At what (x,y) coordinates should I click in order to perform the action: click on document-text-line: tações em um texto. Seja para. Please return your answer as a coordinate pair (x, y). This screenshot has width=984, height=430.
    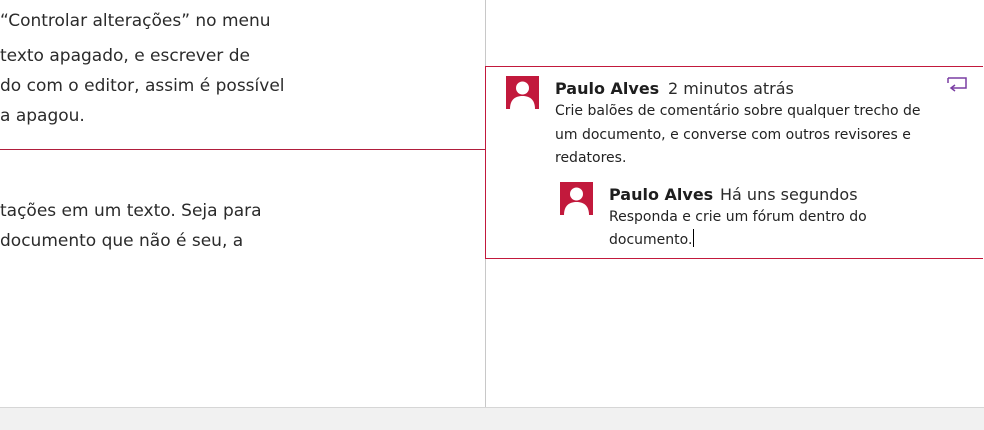
    Looking at the image, I should click on (131, 211).